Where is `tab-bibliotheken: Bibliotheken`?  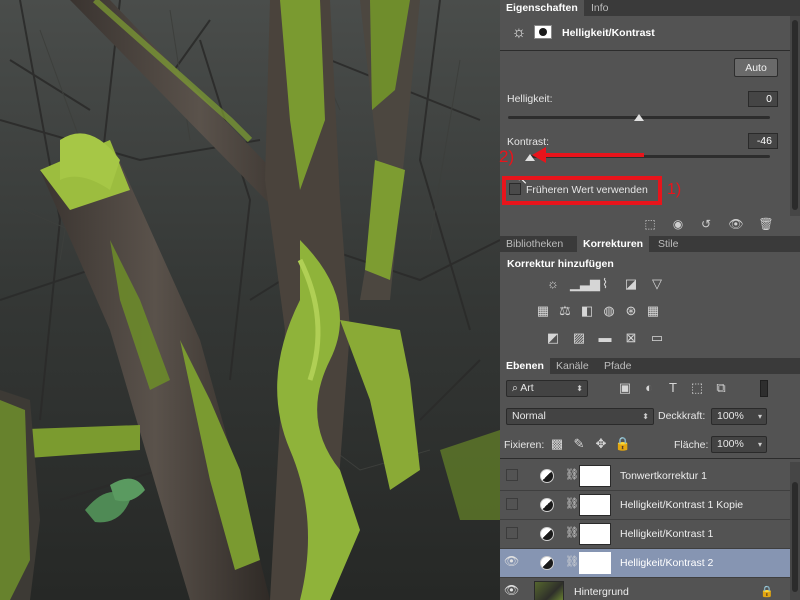
tab-bibliotheken: Bibliotheken is located at coordinates (534, 244).